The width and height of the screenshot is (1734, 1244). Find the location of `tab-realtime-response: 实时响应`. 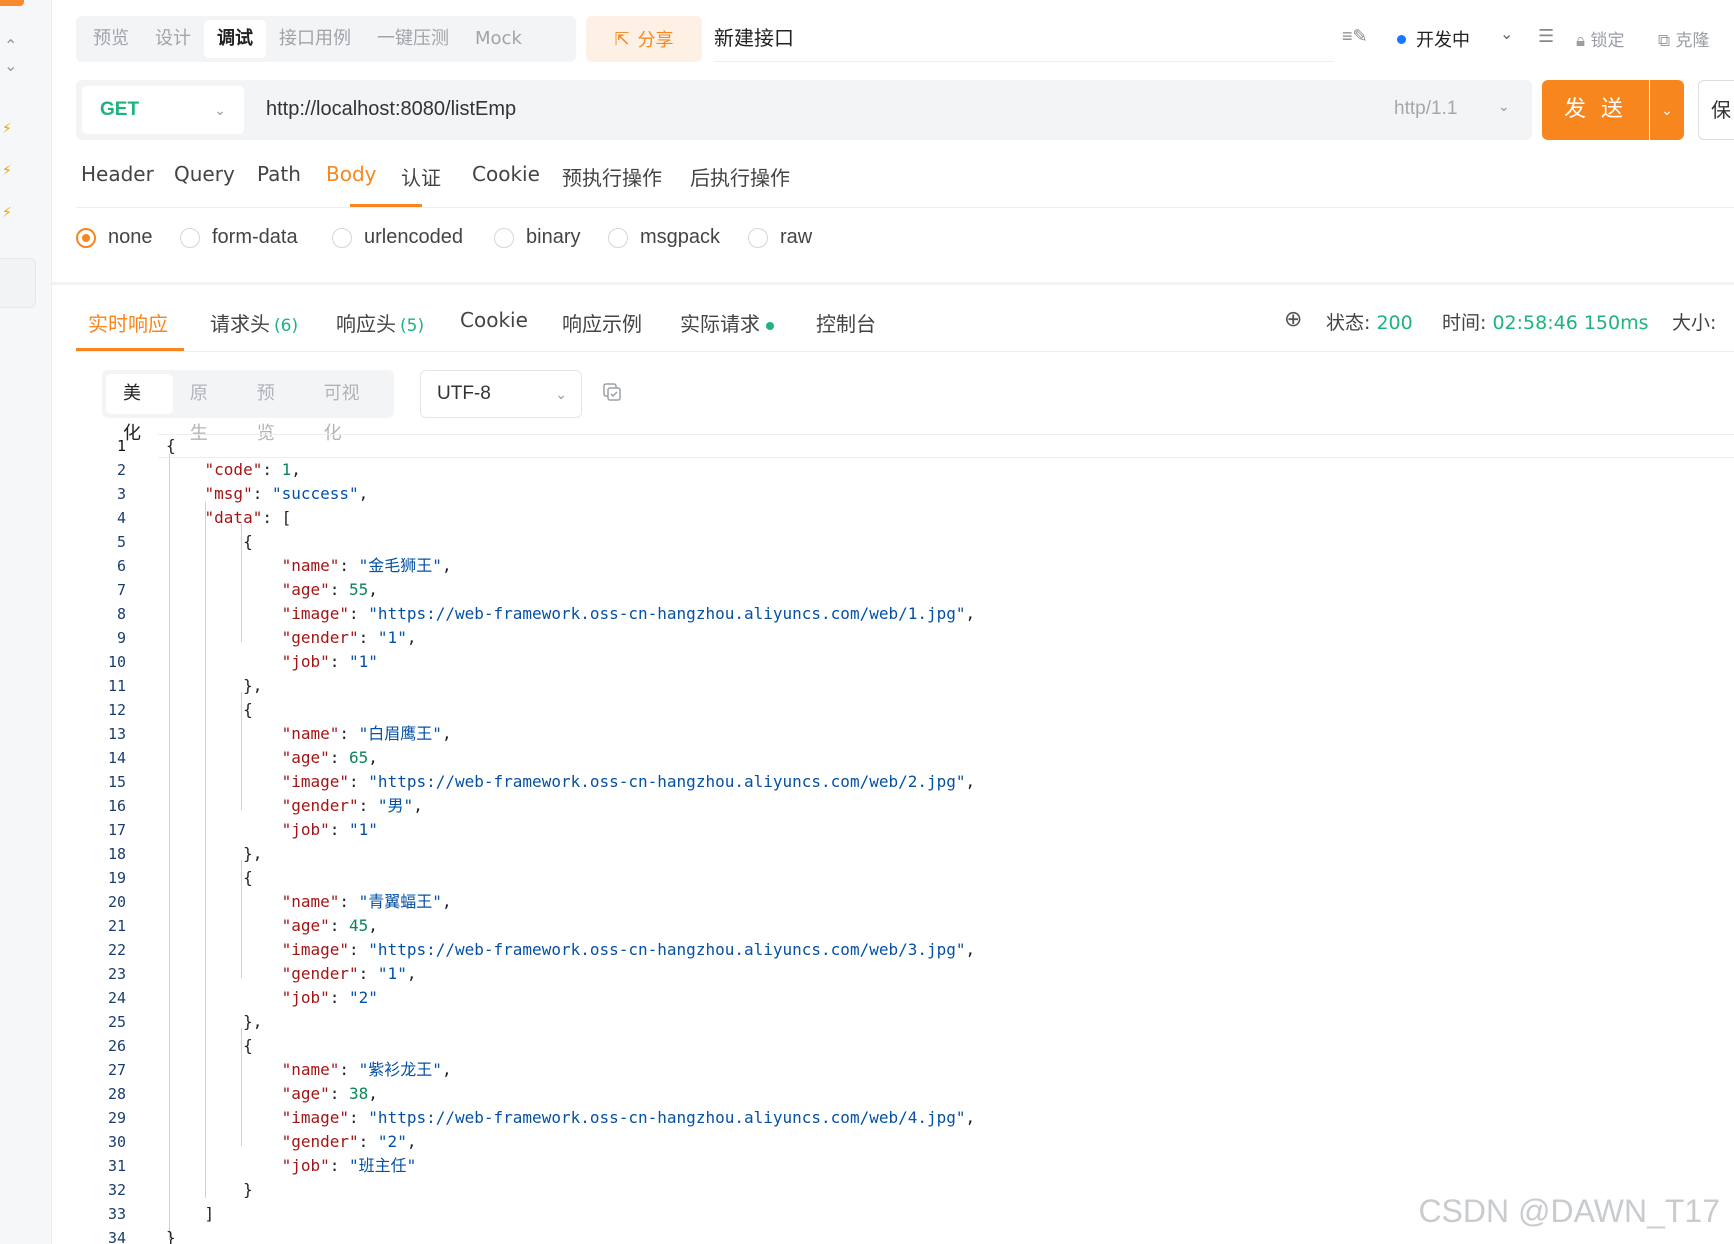

tab-realtime-response: 实时响应 is located at coordinates (128, 322).